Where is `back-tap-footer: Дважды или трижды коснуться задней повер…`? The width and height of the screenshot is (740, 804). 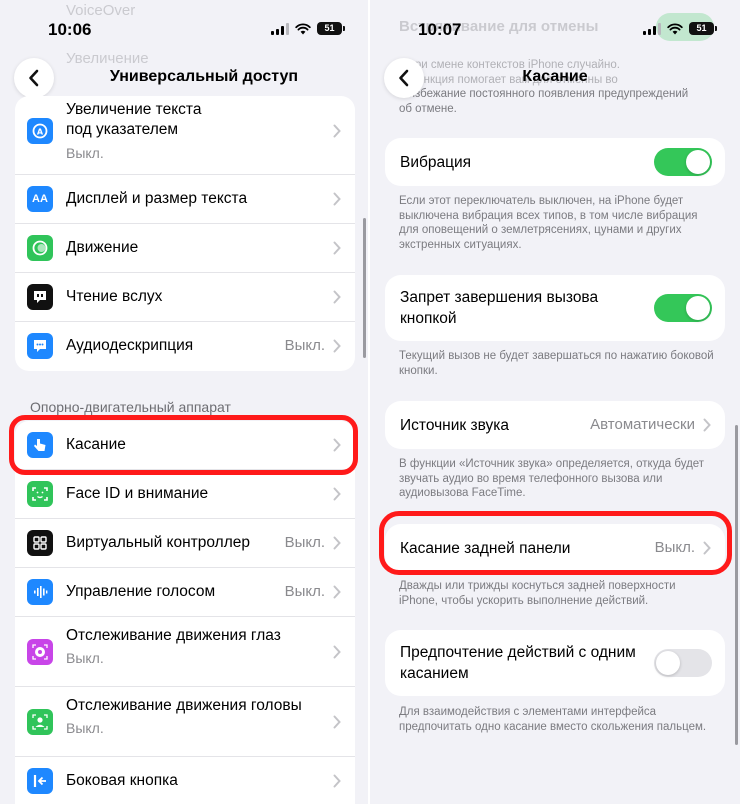 back-tap-footer: Дважды или трижды коснуться задней повер… is located at coordinates (537, 593).